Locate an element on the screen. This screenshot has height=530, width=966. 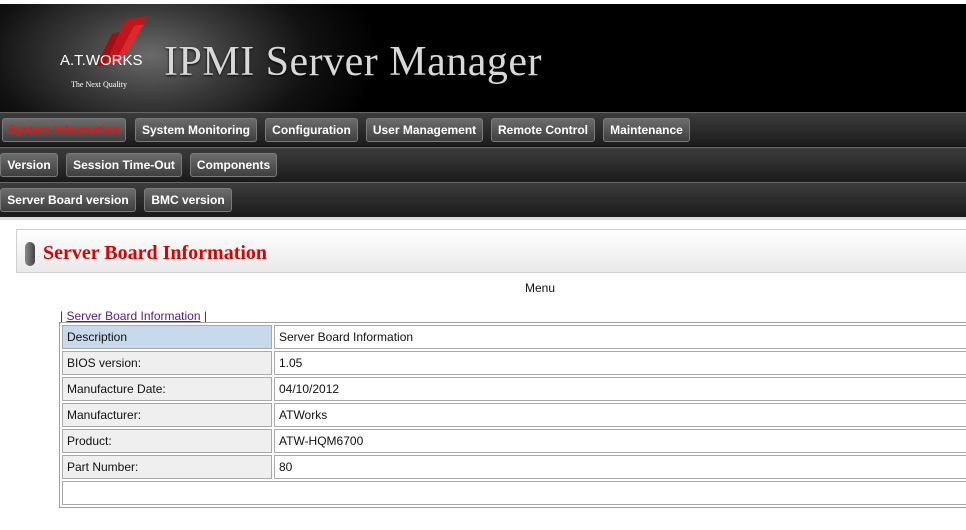
table-row: Product: ATW-HQM6700 is located at coordinates (514, 441).